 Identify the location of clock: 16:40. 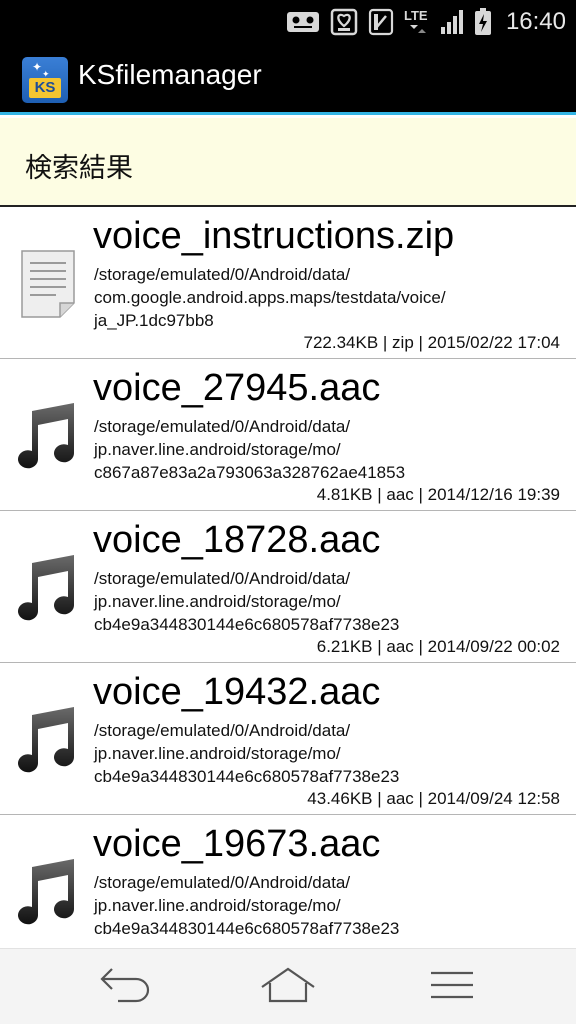
(535, 21).